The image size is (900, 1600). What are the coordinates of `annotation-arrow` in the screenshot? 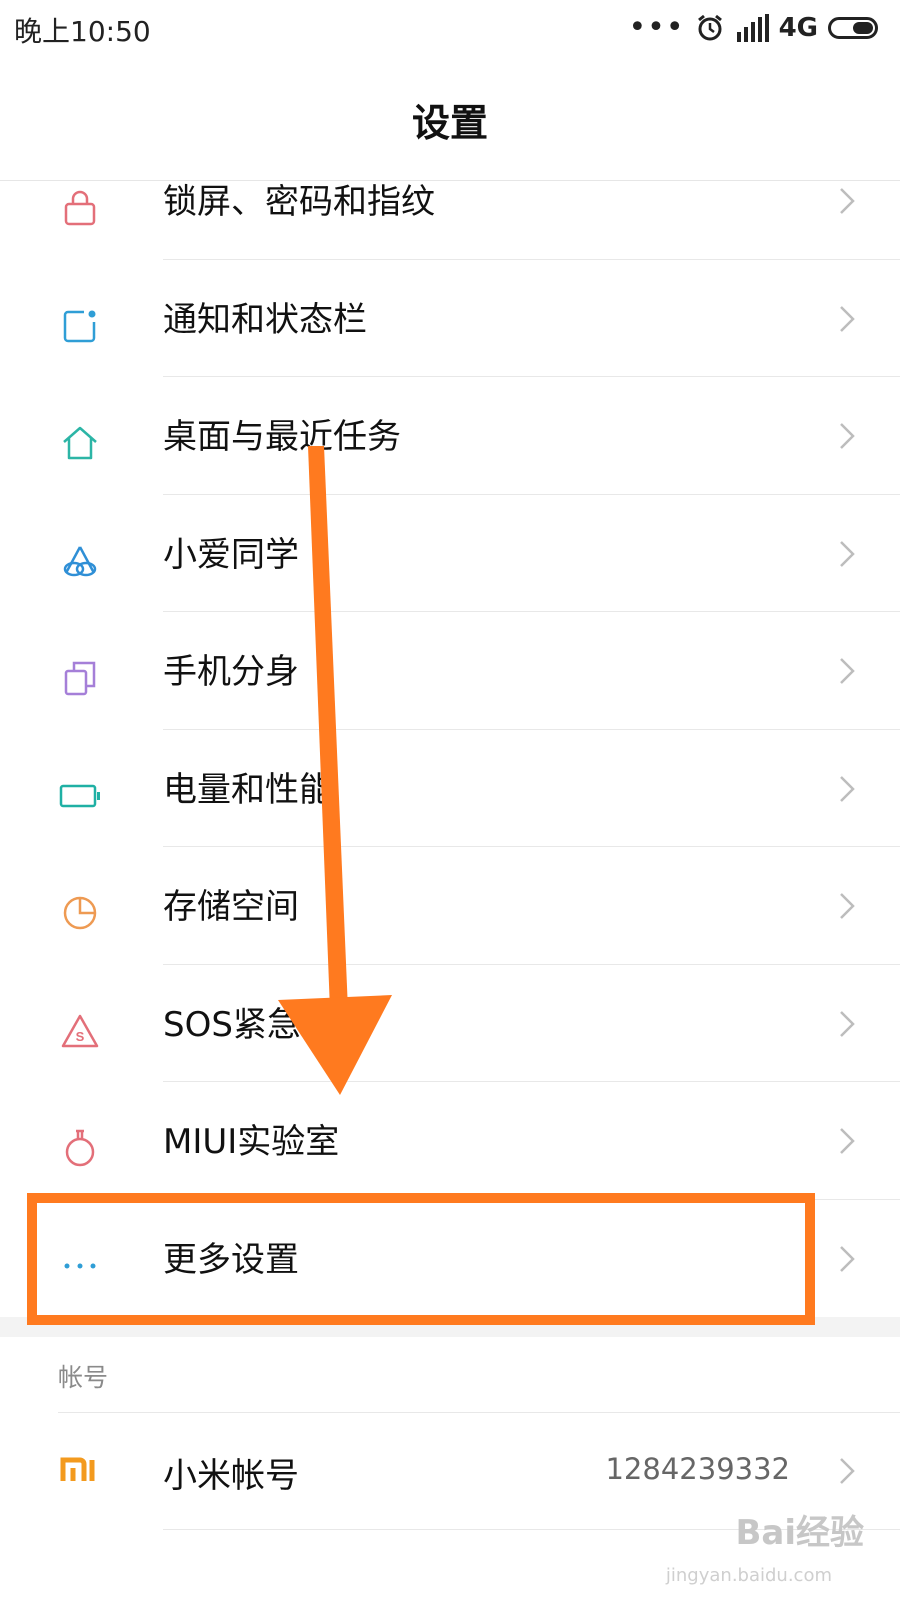 It's located at (335, 770).